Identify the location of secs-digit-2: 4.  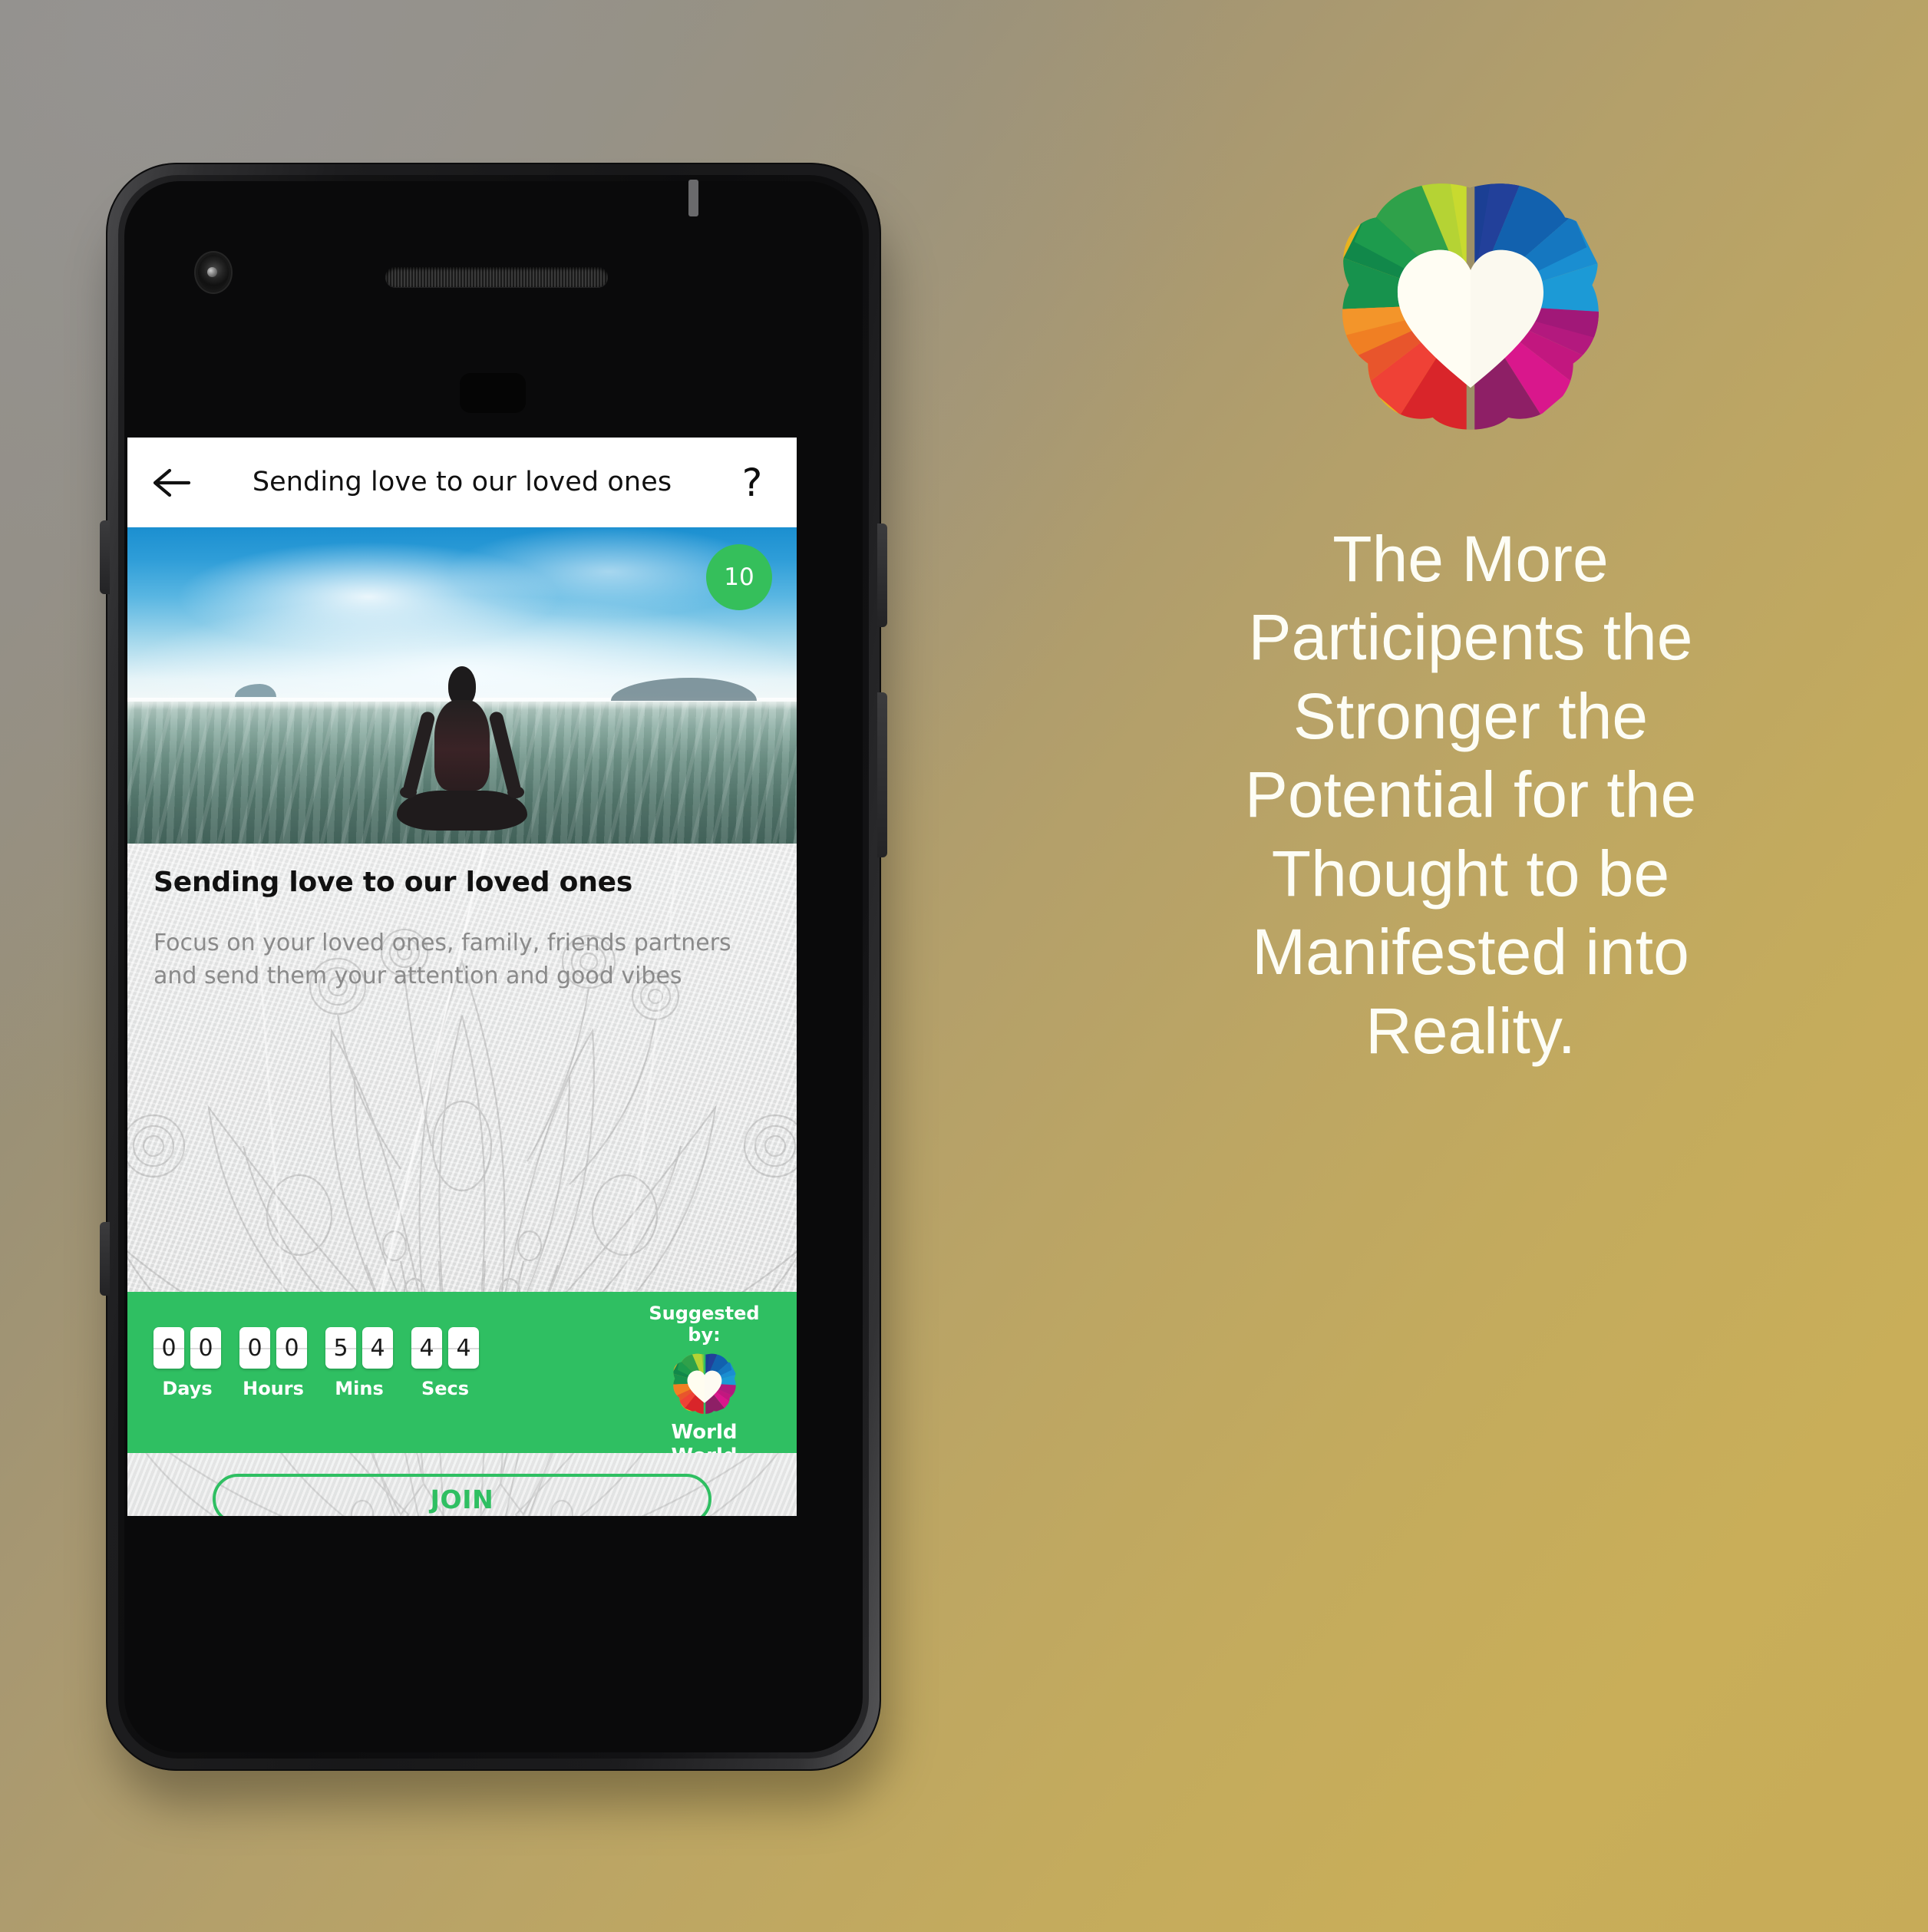
(463, 1348).